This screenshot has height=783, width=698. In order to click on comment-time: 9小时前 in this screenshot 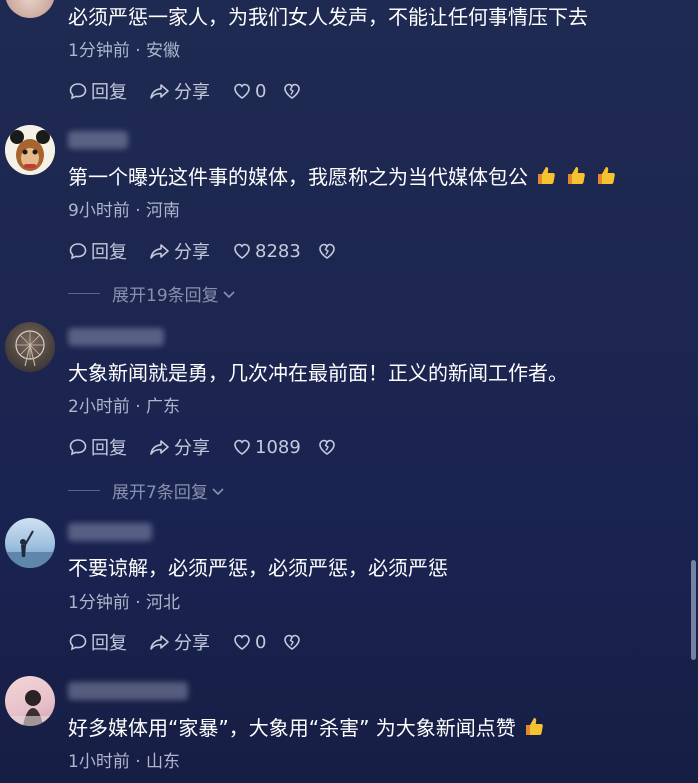, I will do `click(99, 211)`.